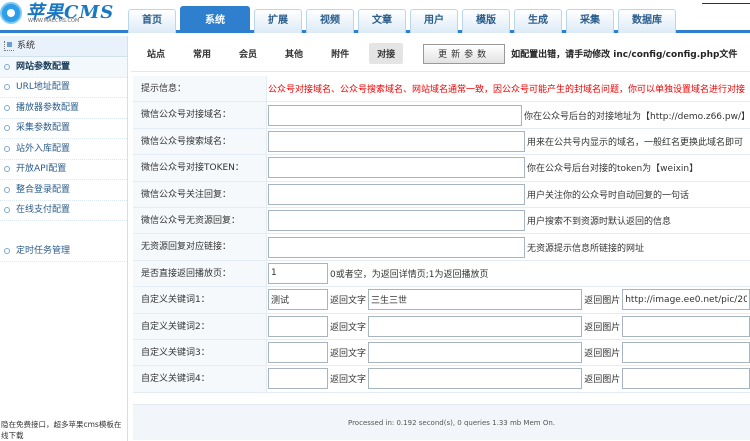  I want to click on field-label: 无资源回复对应链接：, so click(200, 247).